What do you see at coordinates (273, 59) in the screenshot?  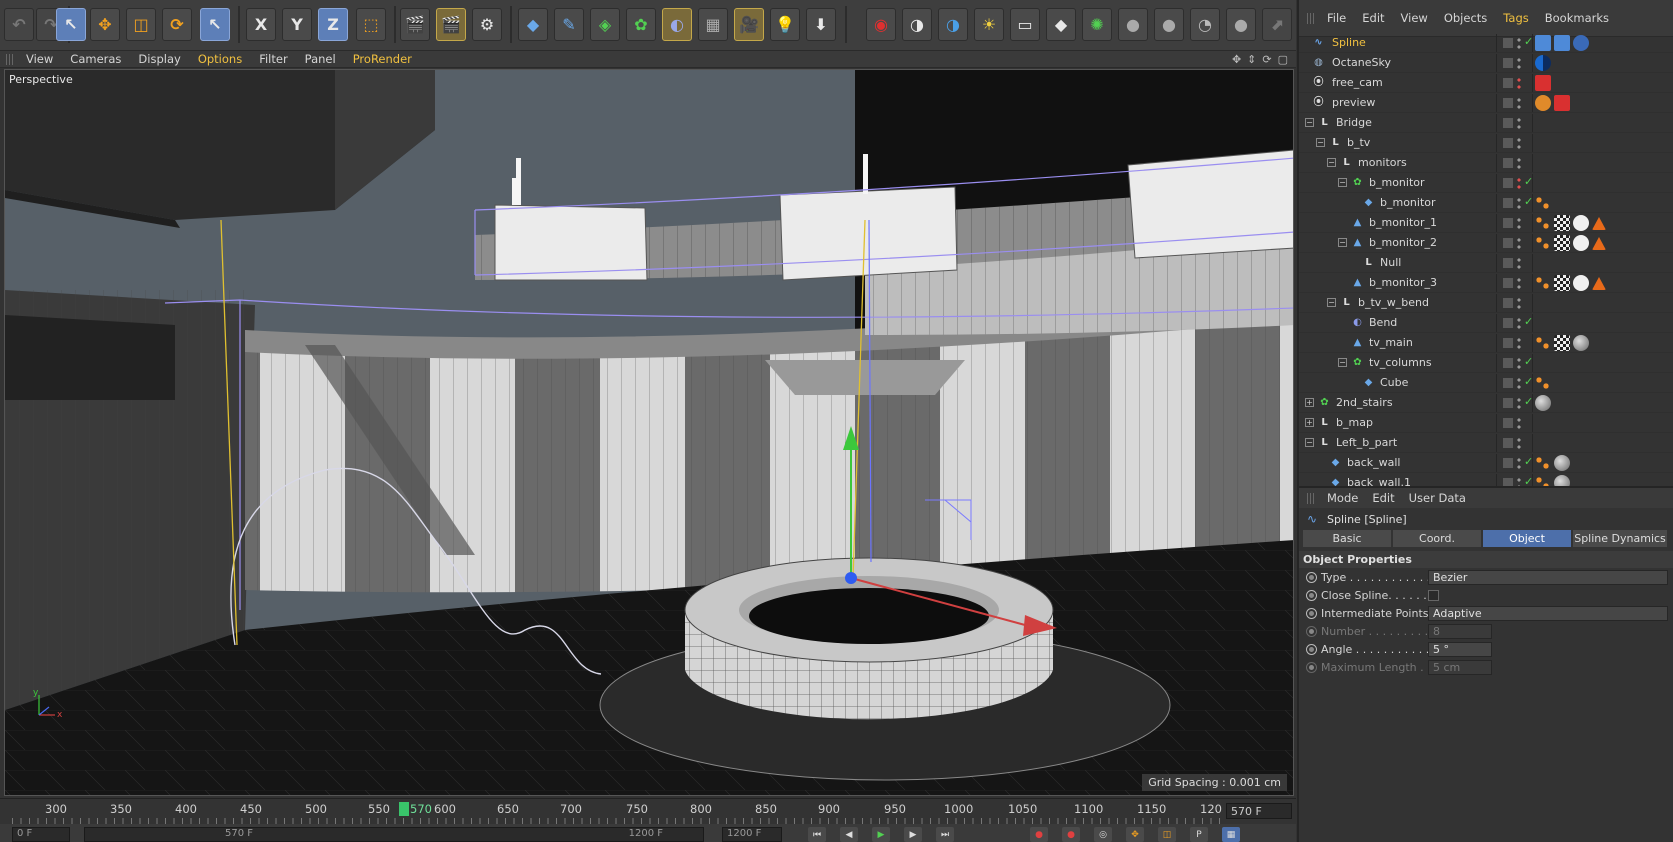 I see `menu-filter: Filter` at bounding box center [273, 59].